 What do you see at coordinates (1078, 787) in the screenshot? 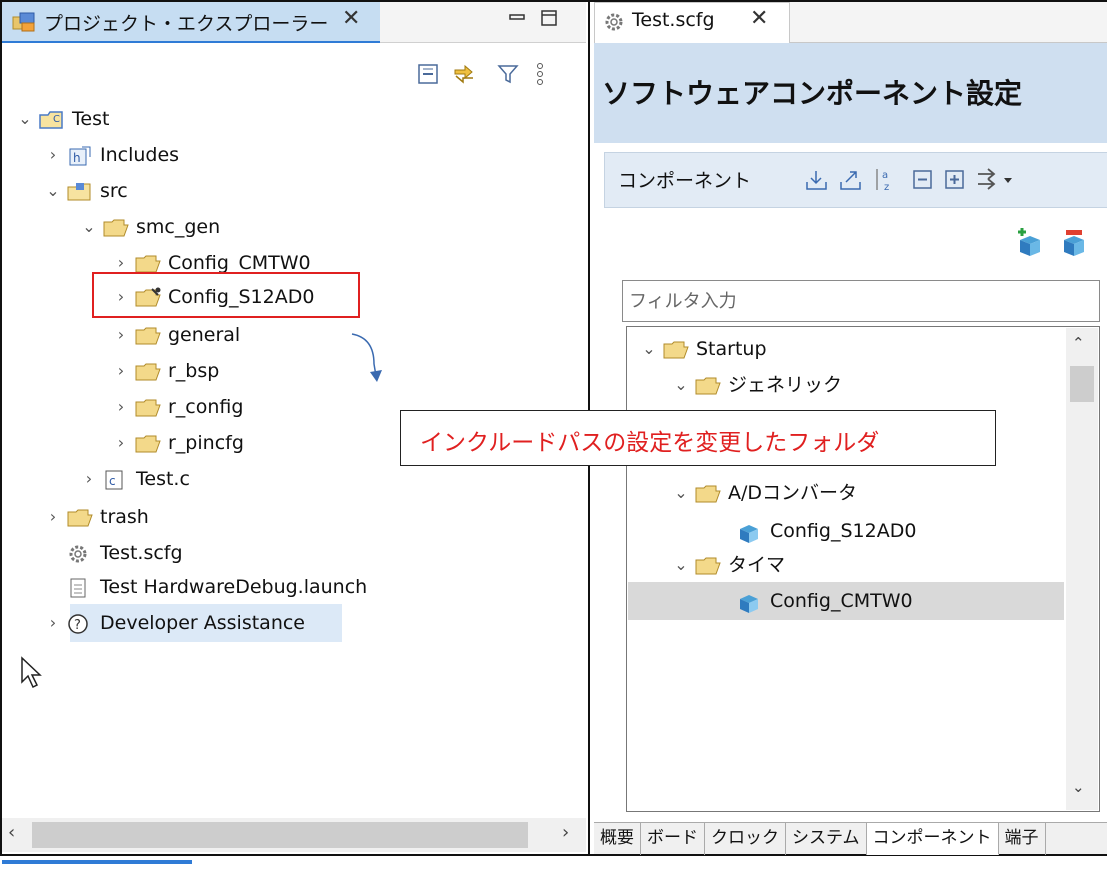
I see `scroll-down-icon: ⌄` at bounding box center [1078, 787].